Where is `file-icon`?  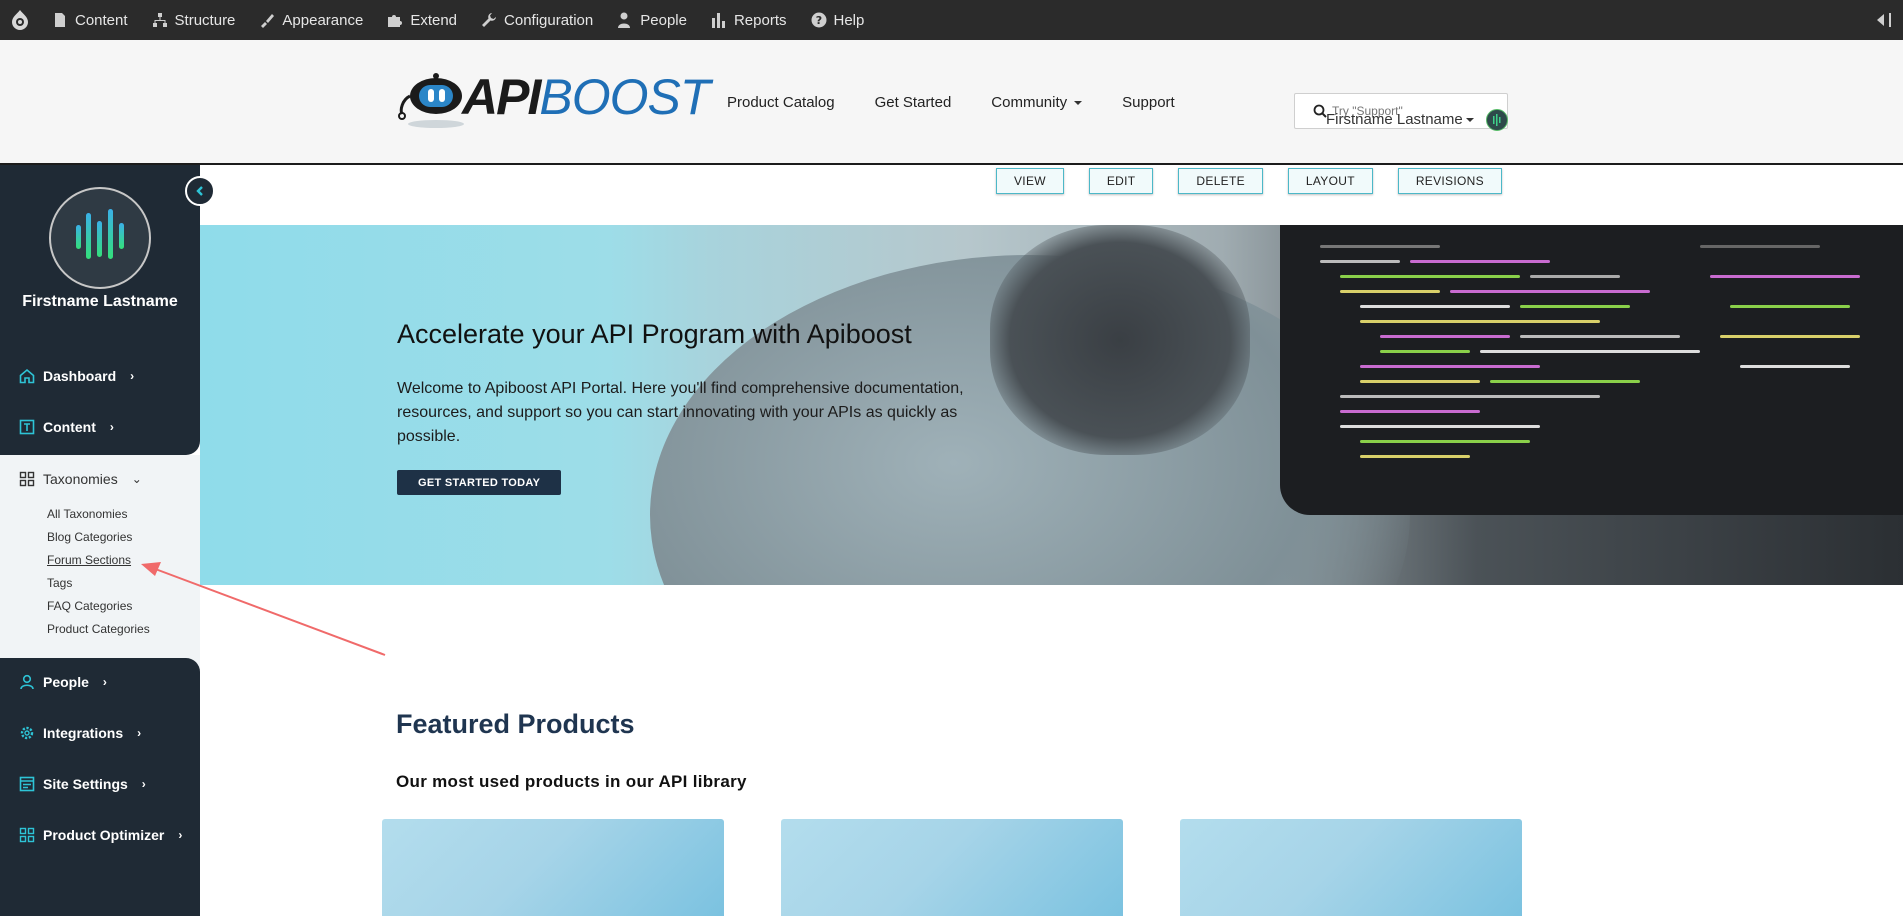 file-icon is located at coordinates (60, 20).